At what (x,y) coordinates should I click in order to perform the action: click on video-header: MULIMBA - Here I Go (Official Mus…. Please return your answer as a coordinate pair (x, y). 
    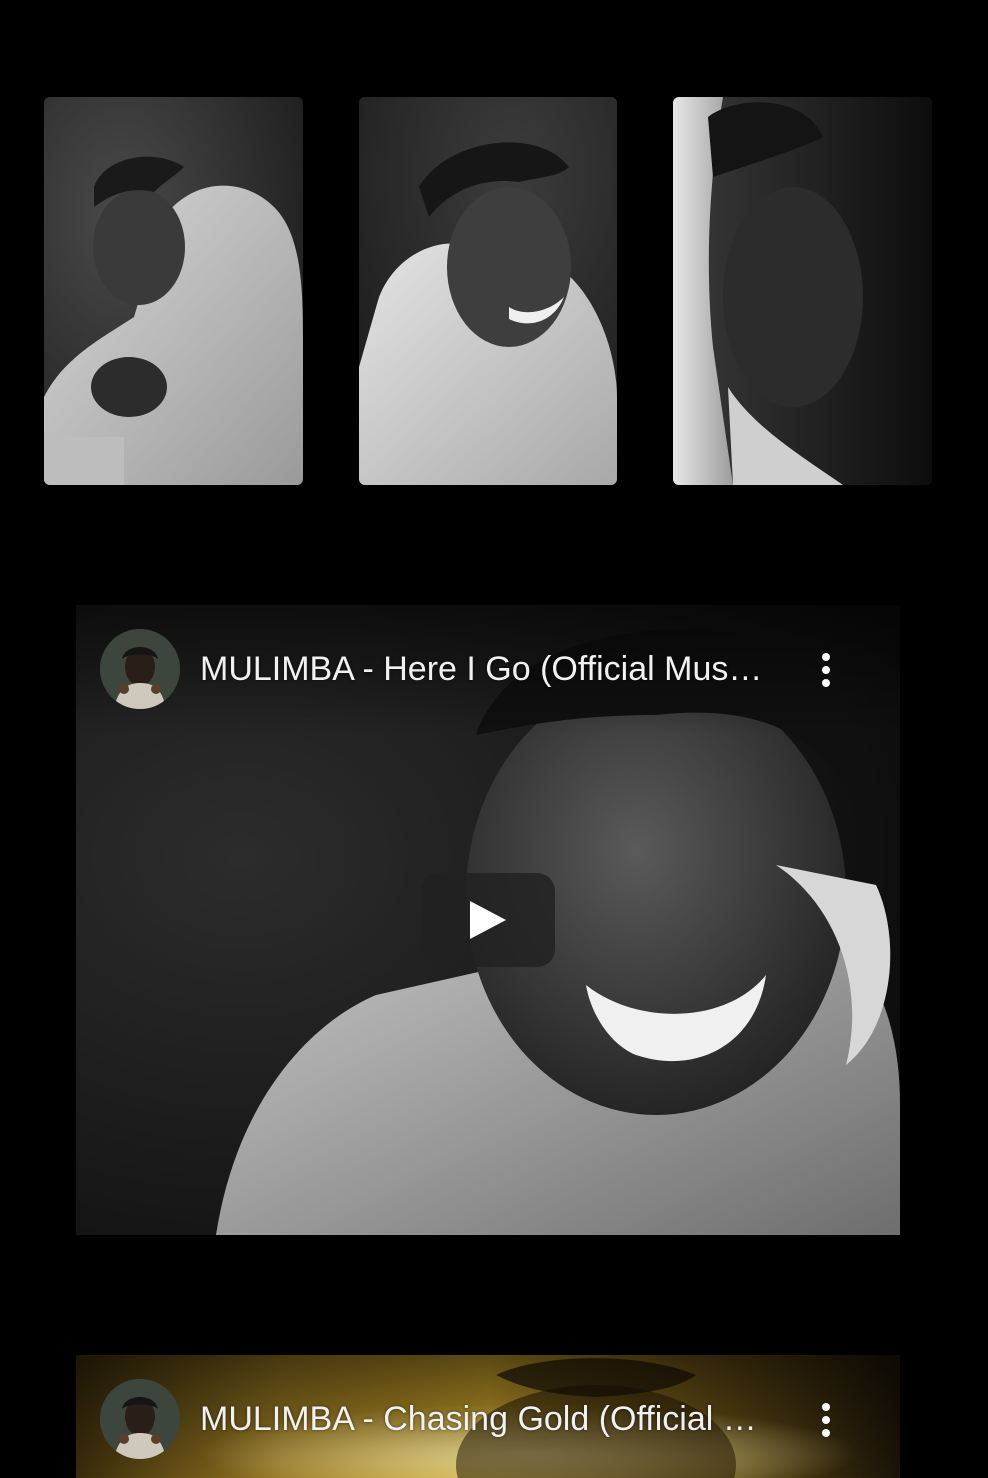
    Looking at the image, I should click on (488, 670).